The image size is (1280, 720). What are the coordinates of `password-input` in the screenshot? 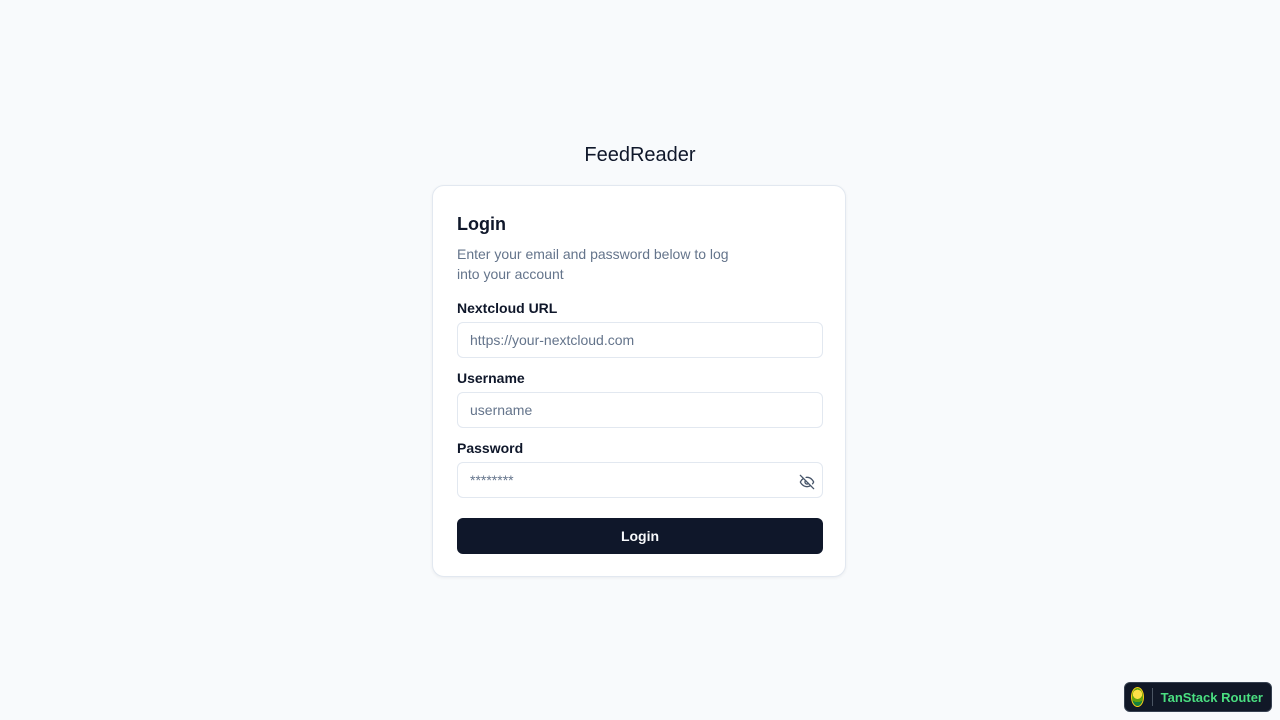 It's located at (640, 480).